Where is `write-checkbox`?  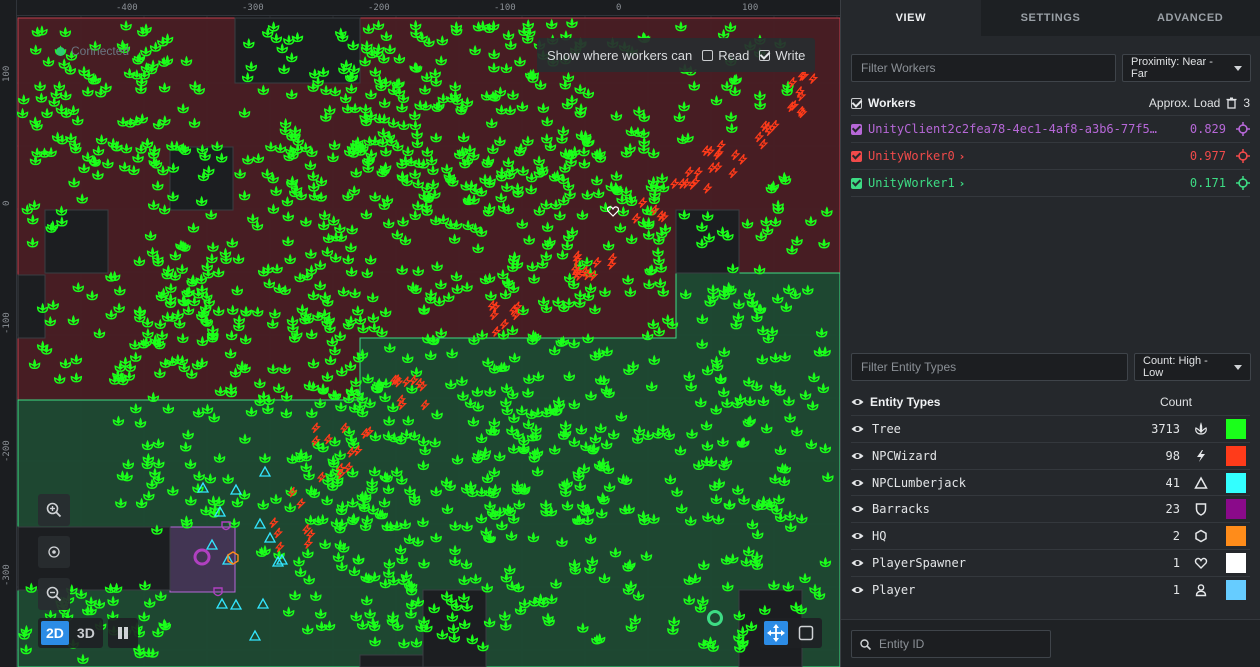 write-checkbox is located at coordinates (765, 55).